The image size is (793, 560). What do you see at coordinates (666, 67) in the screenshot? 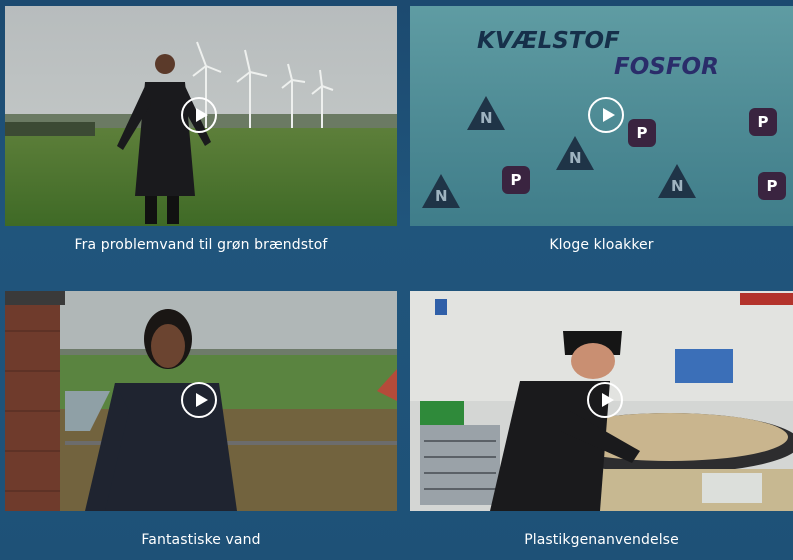
I see `fosfor-label: FOSFOR` at bounding box center [666, 67].